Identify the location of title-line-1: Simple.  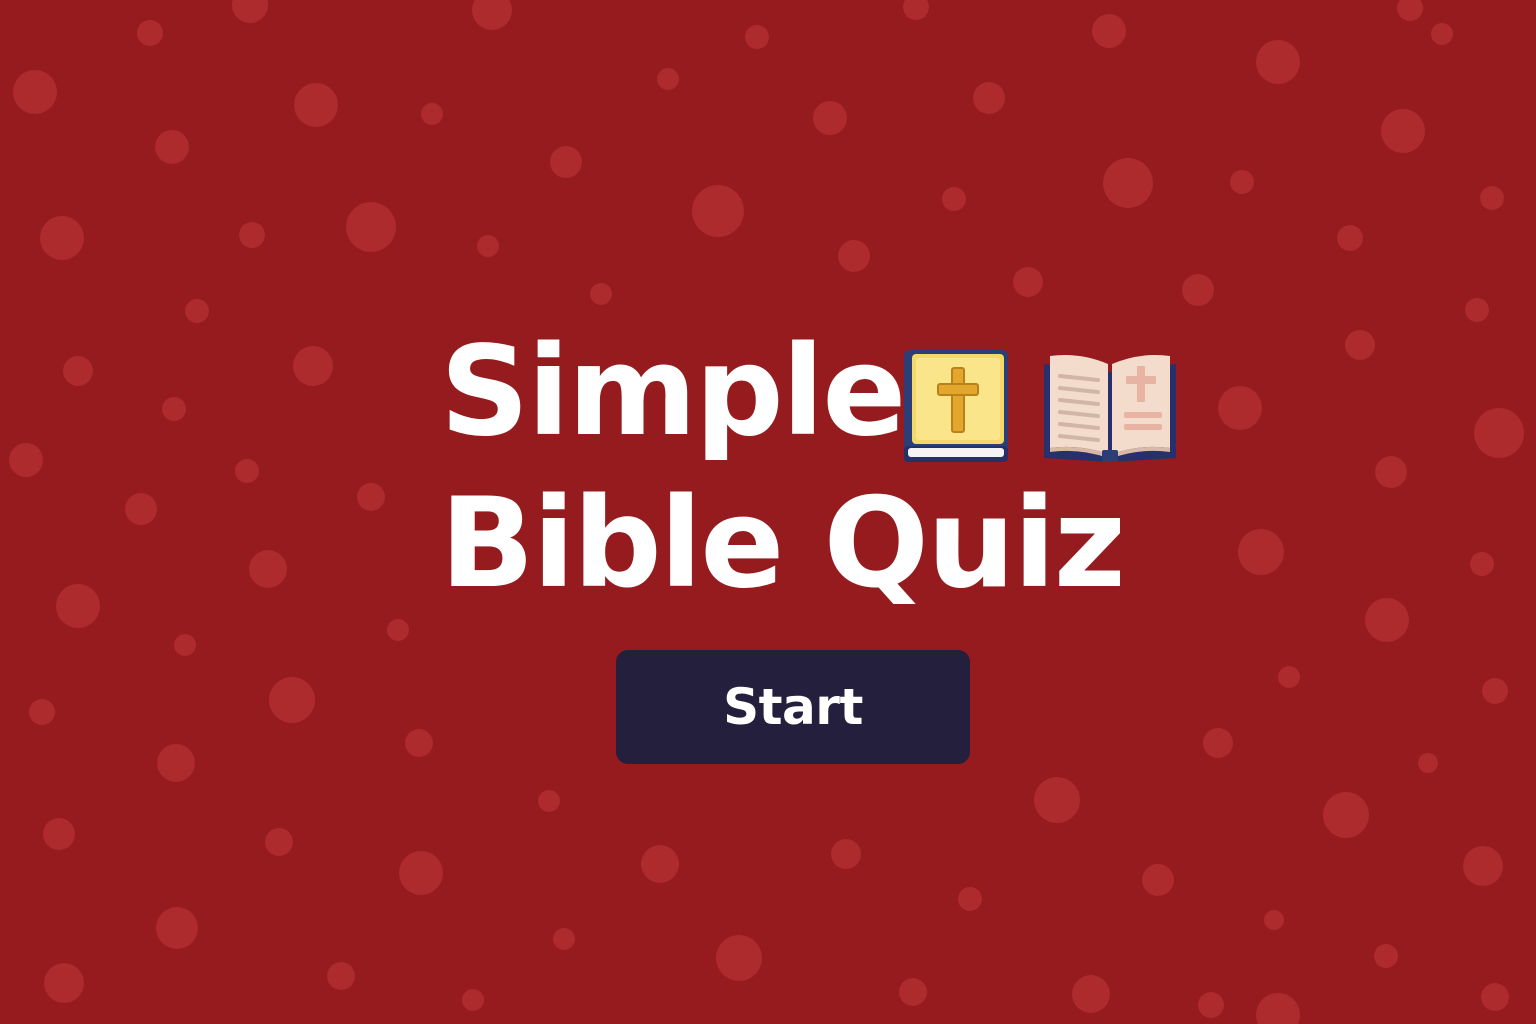
(673, 392).